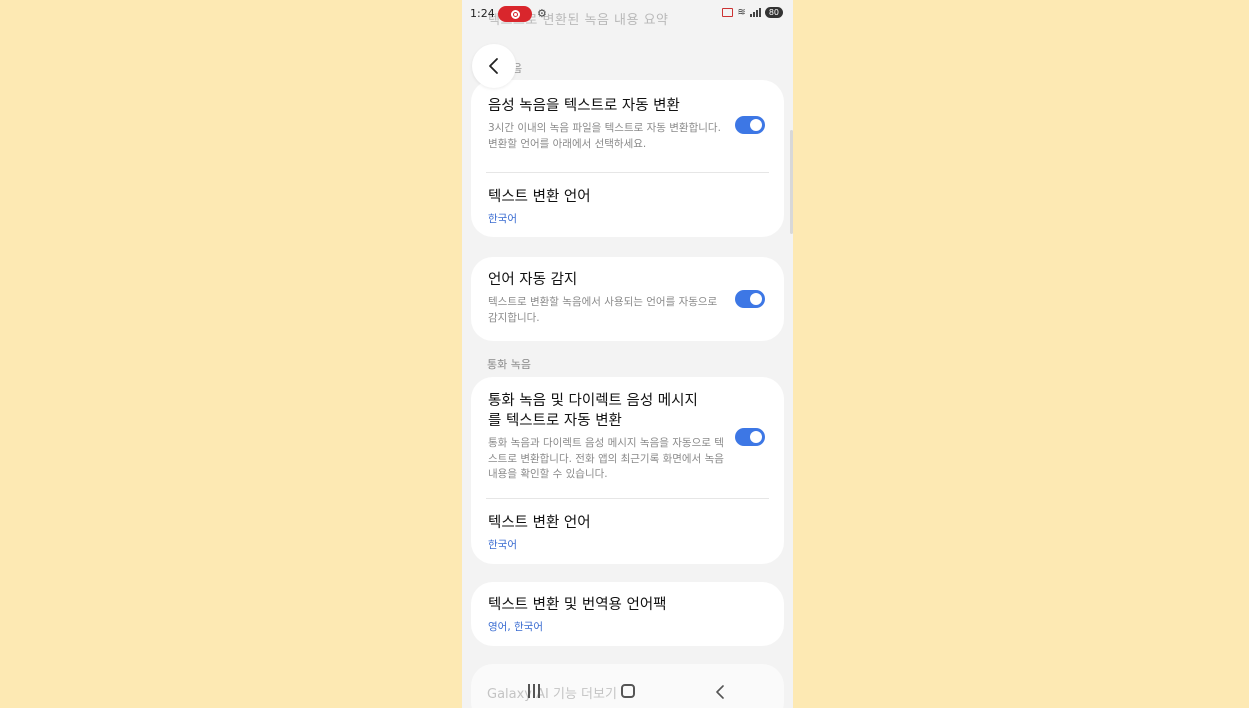 Image resolution: width=1249 pixels, height=708 pixels. Describe the element at coordinates (728, 12) in the screenshot. I see `cast-icon` at that location.